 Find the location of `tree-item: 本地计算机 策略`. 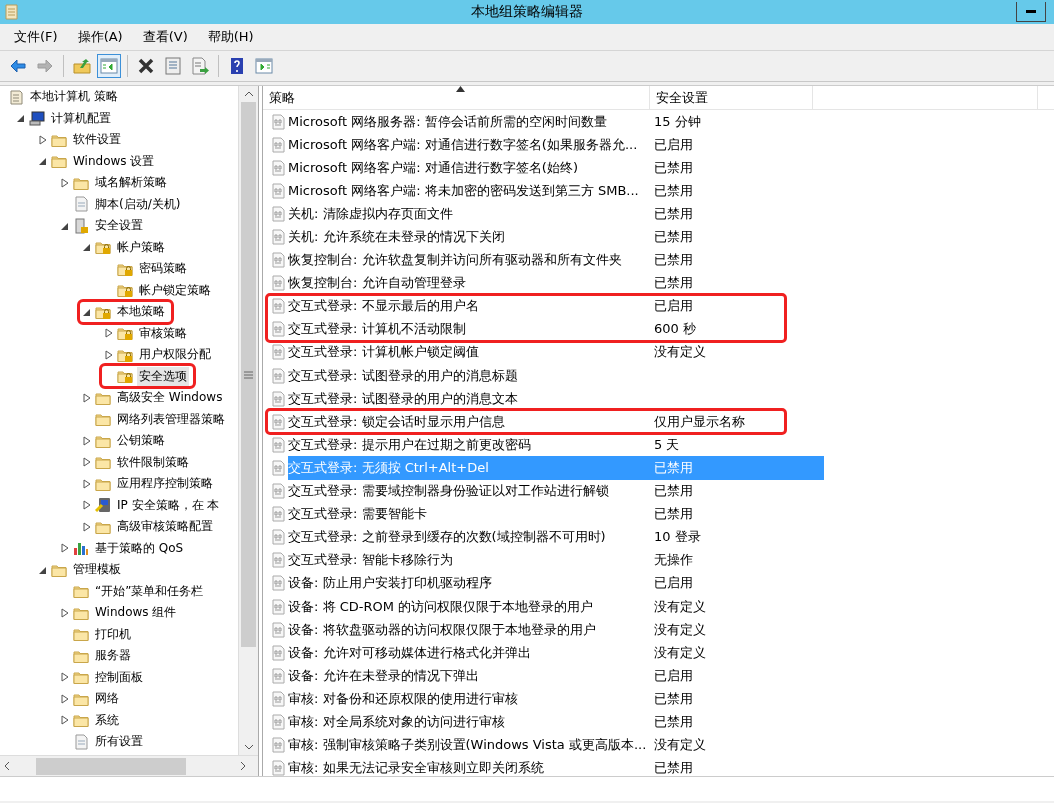

tree-item: 本地计算机 策略 is located at coordinates (74, 97).